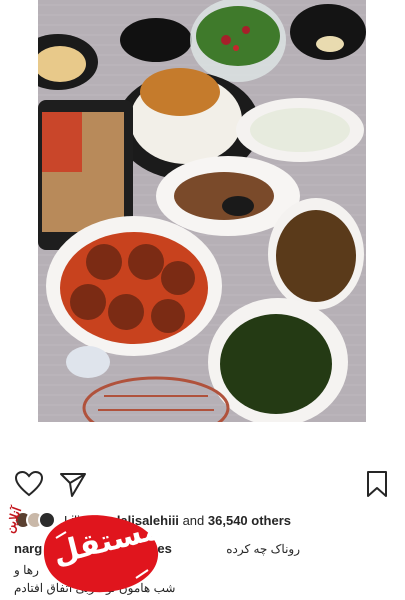  What do you see at coordinates (271, 520) in the screenshot?
I see `likes-others: others` at bounding box center [271, 520].